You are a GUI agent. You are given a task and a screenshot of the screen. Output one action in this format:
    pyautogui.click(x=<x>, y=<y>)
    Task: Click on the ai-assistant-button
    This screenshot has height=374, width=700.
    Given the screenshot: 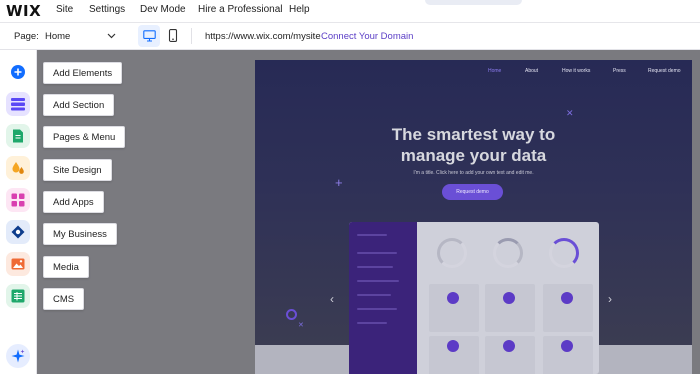 What is the action you would take?
    pyautogui.click(x=18, y=356)
    